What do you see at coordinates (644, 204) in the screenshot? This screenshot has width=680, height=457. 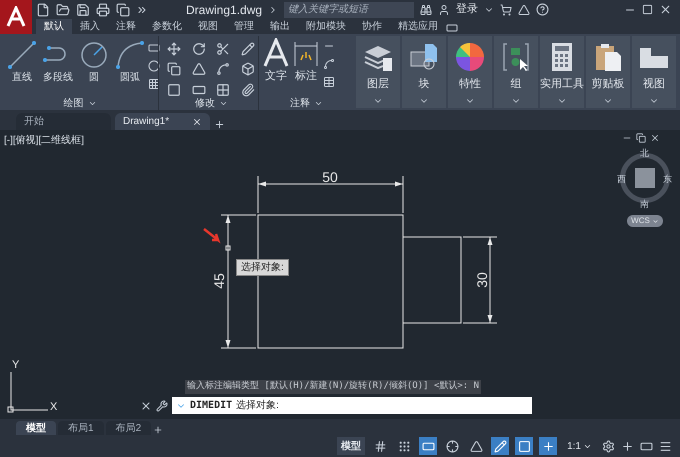 I see `compass-label: 南` at bounding box center [644, 204].